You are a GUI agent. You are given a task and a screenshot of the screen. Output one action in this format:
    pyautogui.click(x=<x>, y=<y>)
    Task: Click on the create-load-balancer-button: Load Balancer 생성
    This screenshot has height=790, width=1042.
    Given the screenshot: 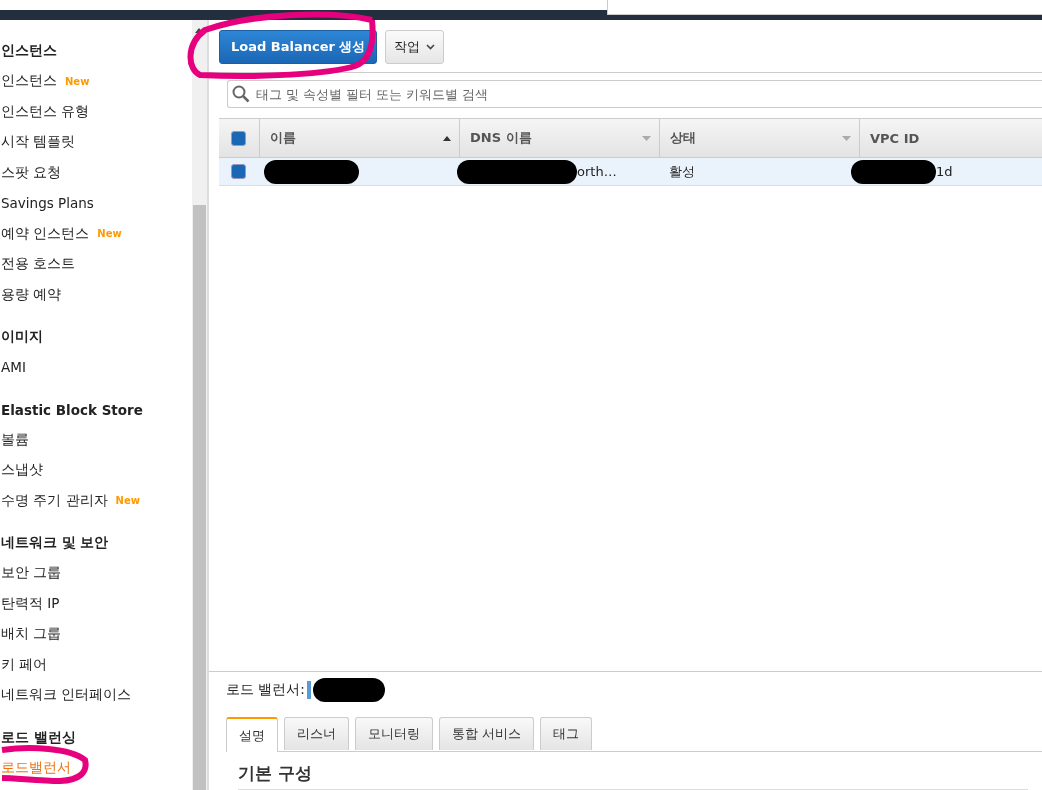 What is the action you would take?
    pyautogui.click(x=298, y=47)
    